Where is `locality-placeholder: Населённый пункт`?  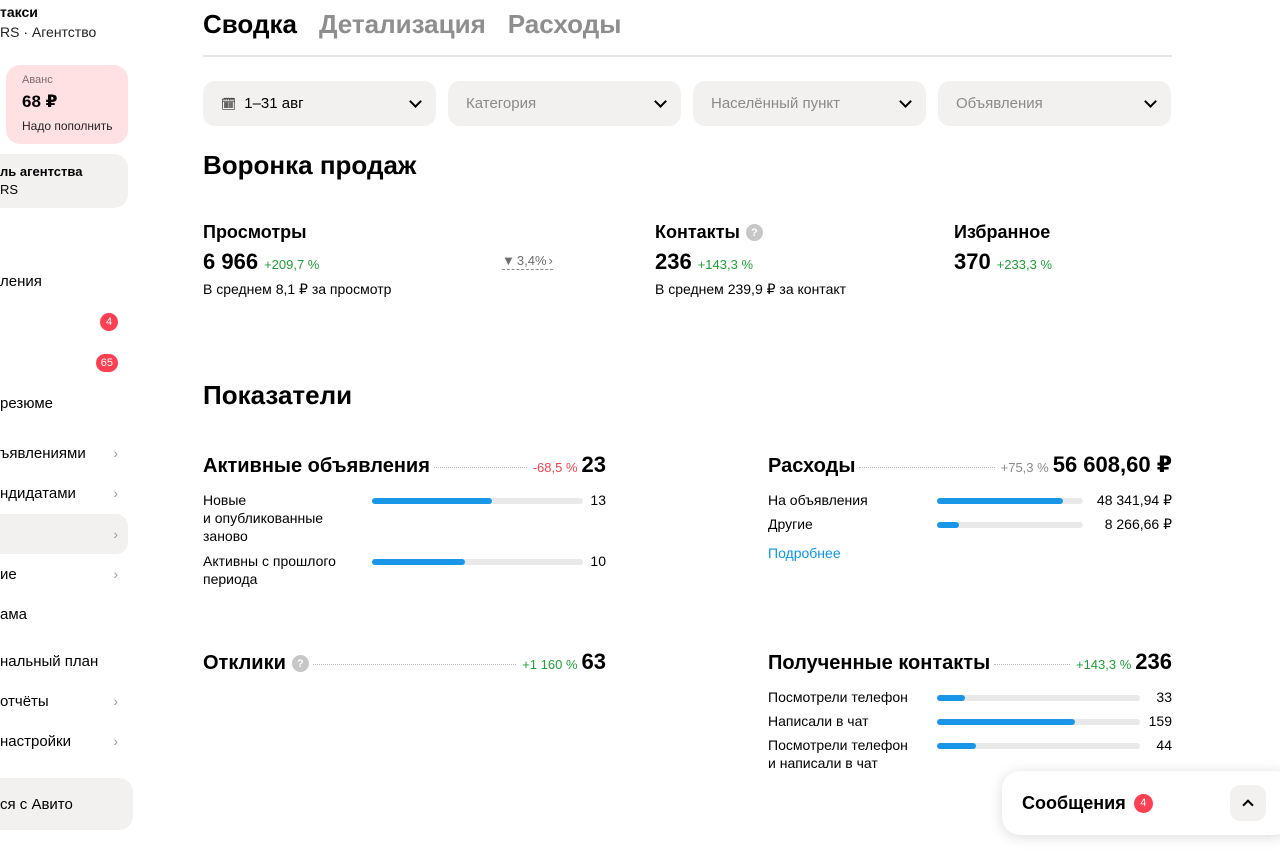
locality-placeholder: Населённый пункт is located at coordinates (776, 103).